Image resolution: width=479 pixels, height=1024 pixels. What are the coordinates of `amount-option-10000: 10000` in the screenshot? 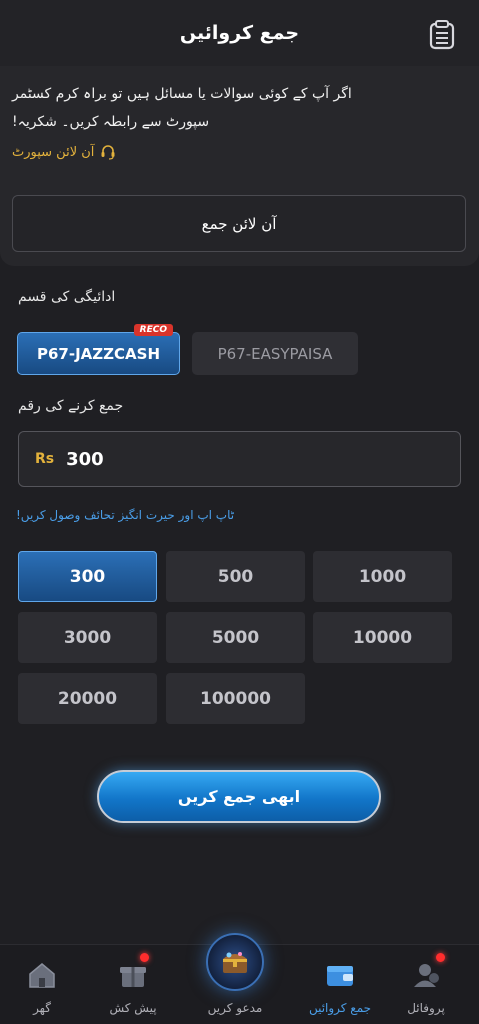 It's located at (382, 637).